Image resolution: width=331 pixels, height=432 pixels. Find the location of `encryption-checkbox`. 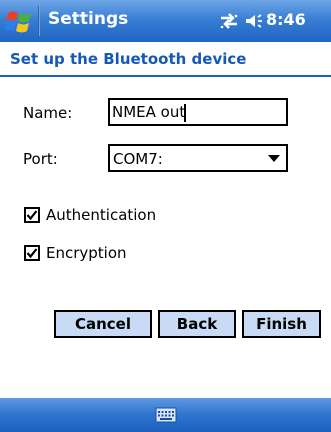

encryption-checkbox is located at coordinates (32, 253).